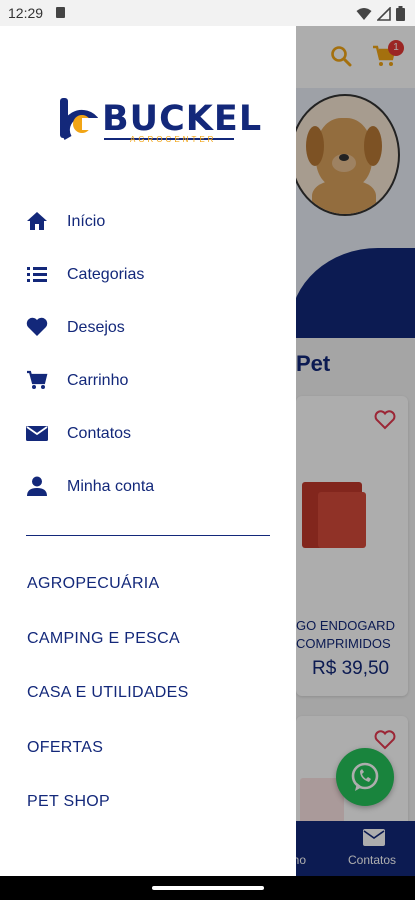 This screenshot has height=900, width=415. Describe the element at coordinates (37, 274) in the screenshot. I see `list-icon` at that location.